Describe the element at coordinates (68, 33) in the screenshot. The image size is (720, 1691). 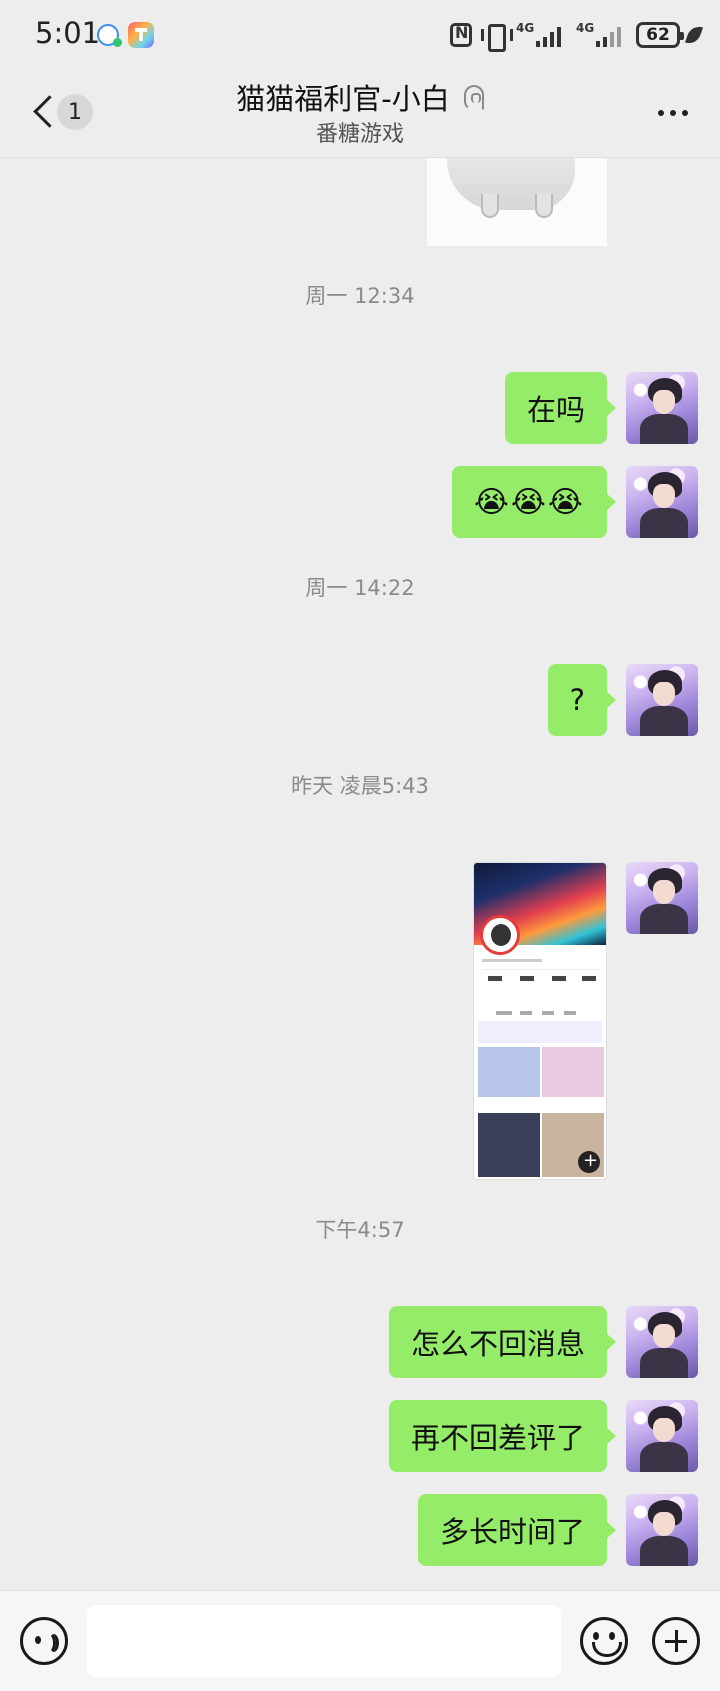
I see `status-time: 5:01` at that location.